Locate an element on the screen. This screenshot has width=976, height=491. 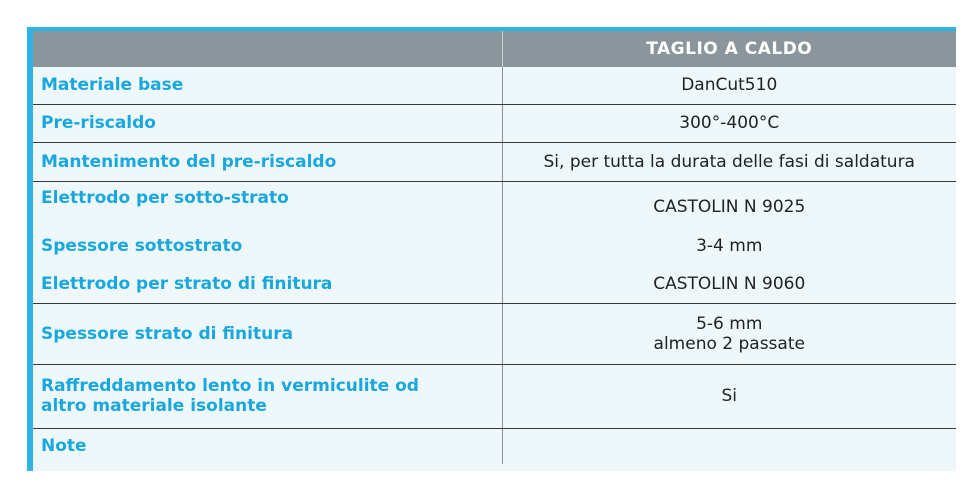
table-row: Pre-riscaldo 300°-400°C is located at coordinates (494, 123).